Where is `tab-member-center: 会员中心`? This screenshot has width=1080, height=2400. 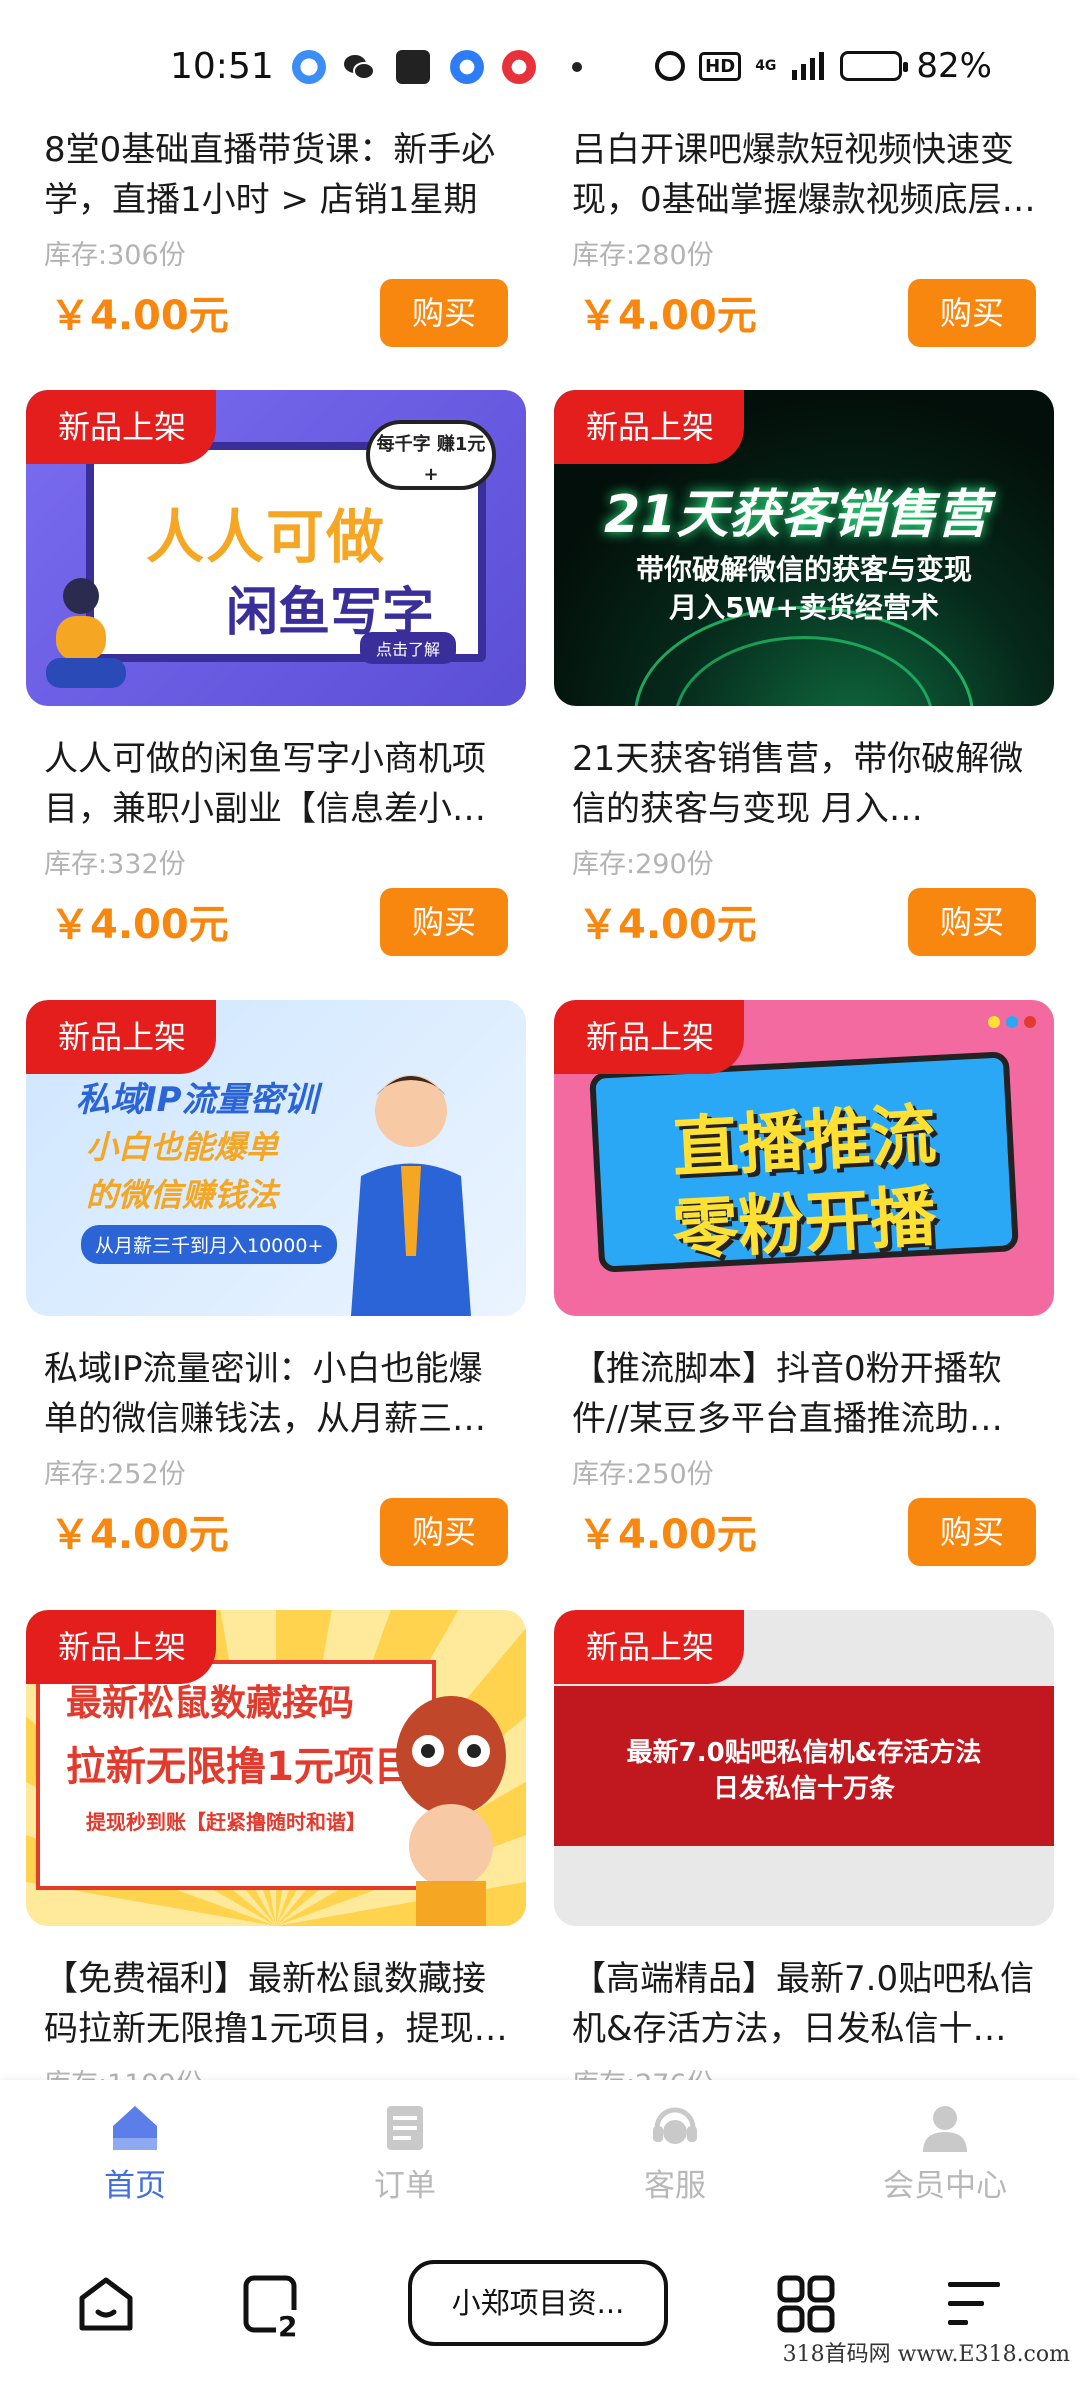
tab-member-center: 会员中心 is located at coordinates (945, 2145).